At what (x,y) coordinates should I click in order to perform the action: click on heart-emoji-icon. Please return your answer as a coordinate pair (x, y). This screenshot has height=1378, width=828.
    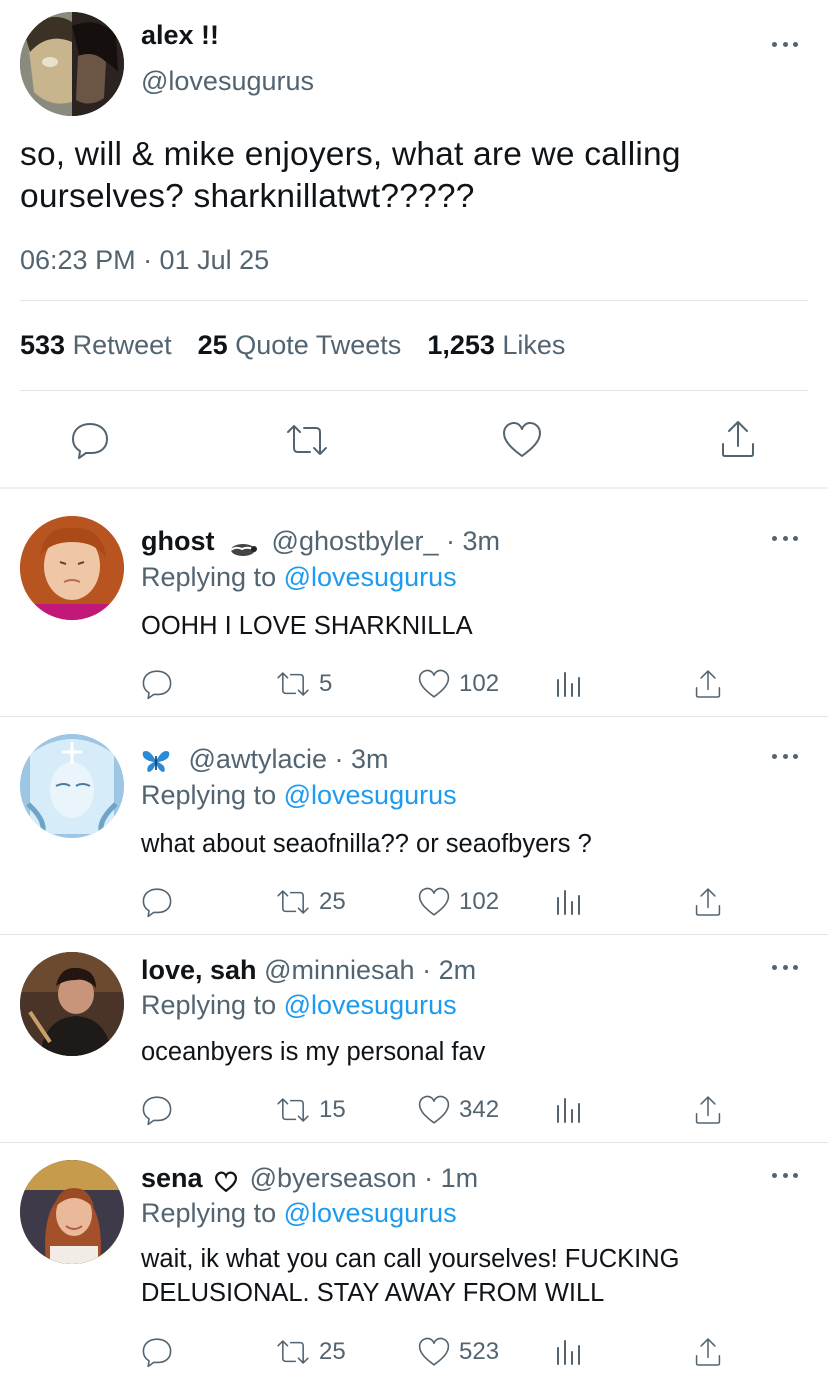
    Looking at the image, I should click on (226, 1181).